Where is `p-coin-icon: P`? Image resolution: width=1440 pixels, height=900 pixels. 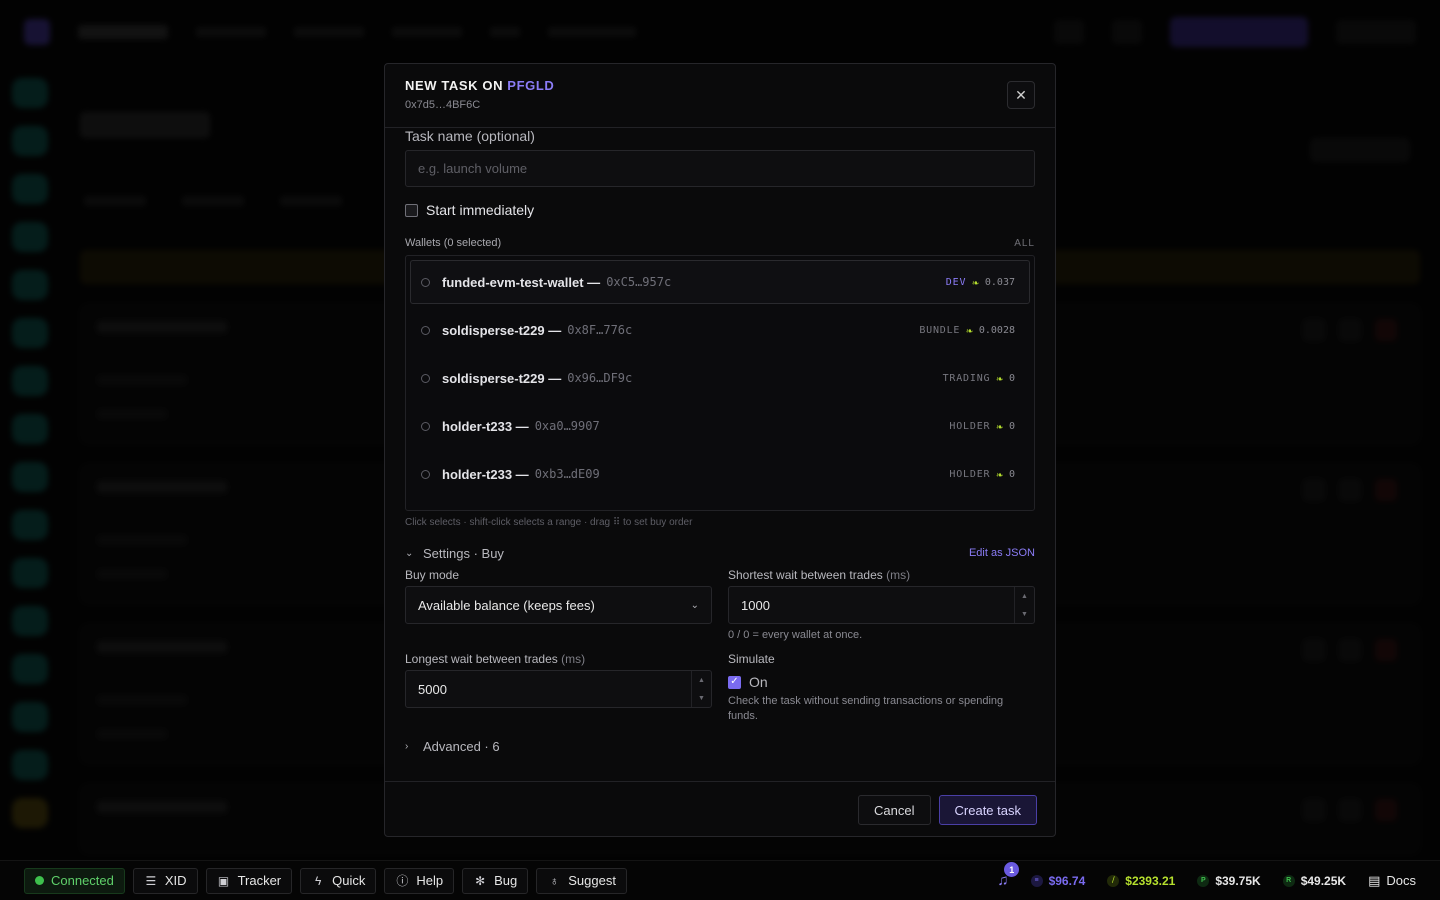
p-coin-icon: P is located at coordinates (1203, 880).